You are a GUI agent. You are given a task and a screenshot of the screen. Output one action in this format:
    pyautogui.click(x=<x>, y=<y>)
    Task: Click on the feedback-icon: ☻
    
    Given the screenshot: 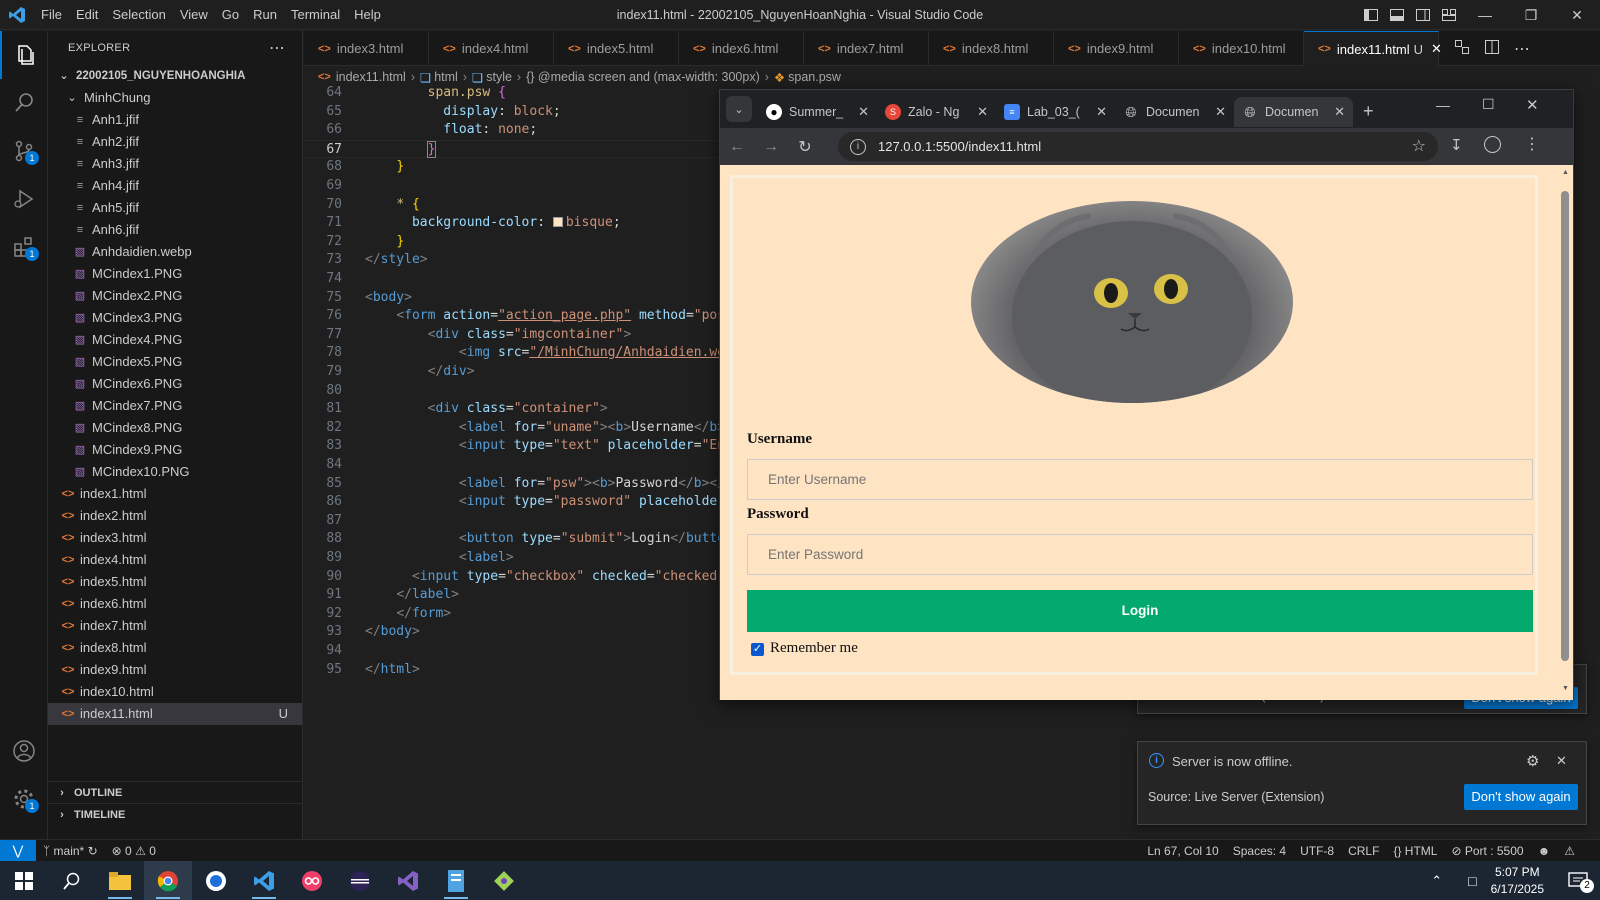 What is the action you would take?
    pyautogui.click(x=1544, y=851)
    